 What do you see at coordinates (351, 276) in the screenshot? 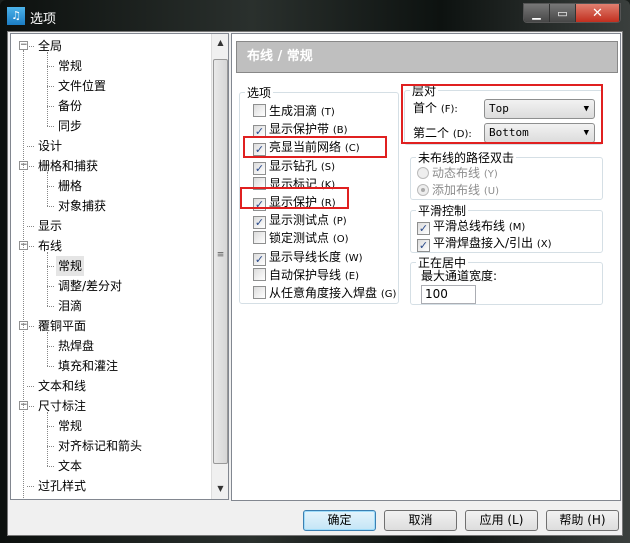
I see `checkbox-hotkey: (E)` at bounding box center [351, 276].